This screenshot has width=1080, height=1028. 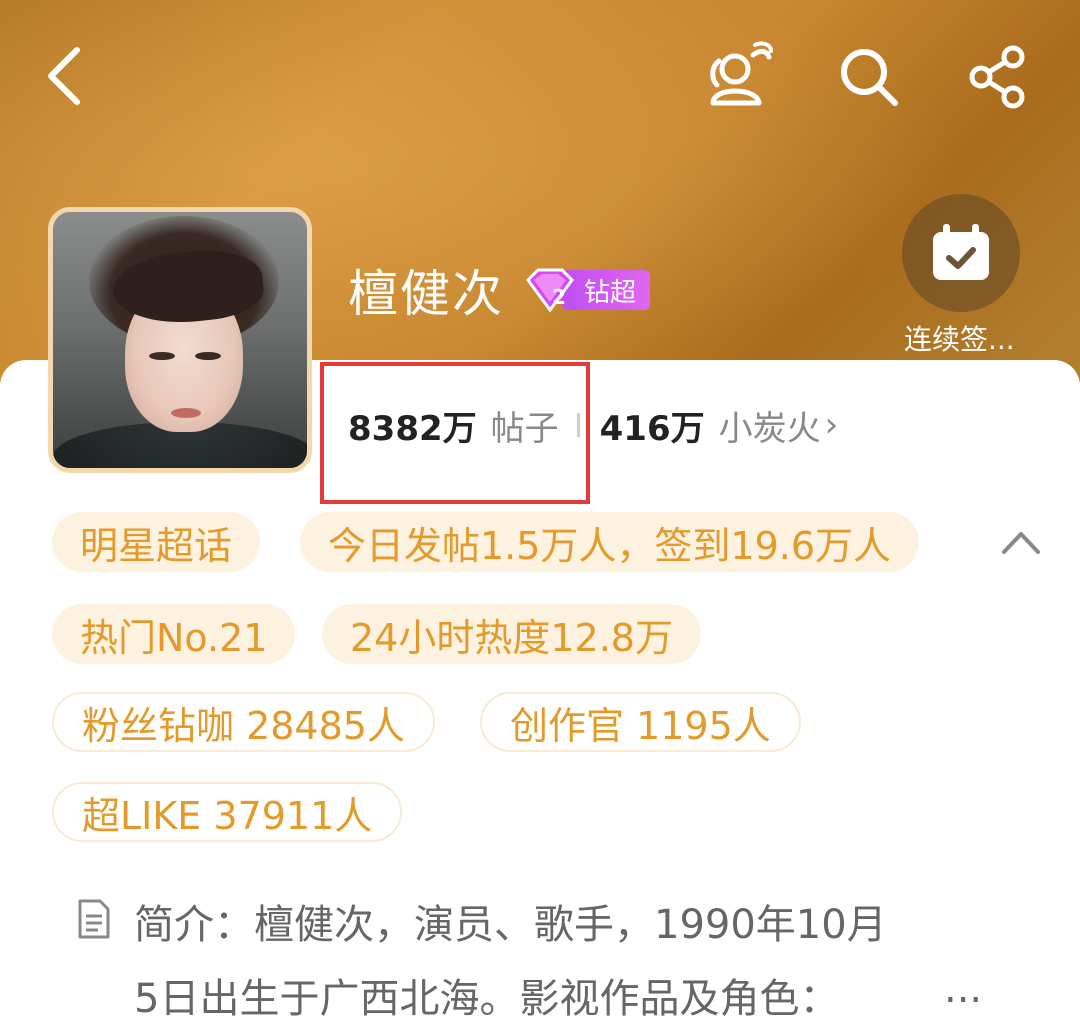 I want to click on super-topic-people-button, so click(x=738, y=76).